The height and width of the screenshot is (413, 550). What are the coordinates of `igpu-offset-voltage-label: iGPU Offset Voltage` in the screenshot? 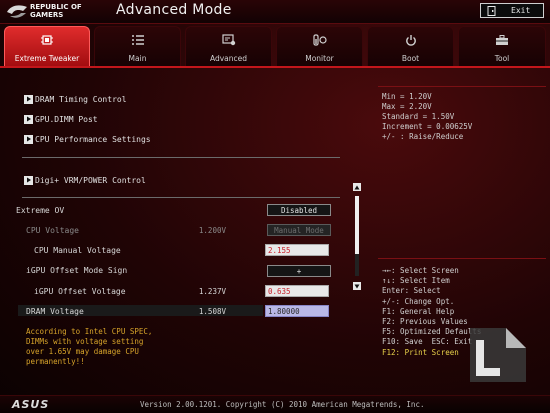 It's located at (80, 291).